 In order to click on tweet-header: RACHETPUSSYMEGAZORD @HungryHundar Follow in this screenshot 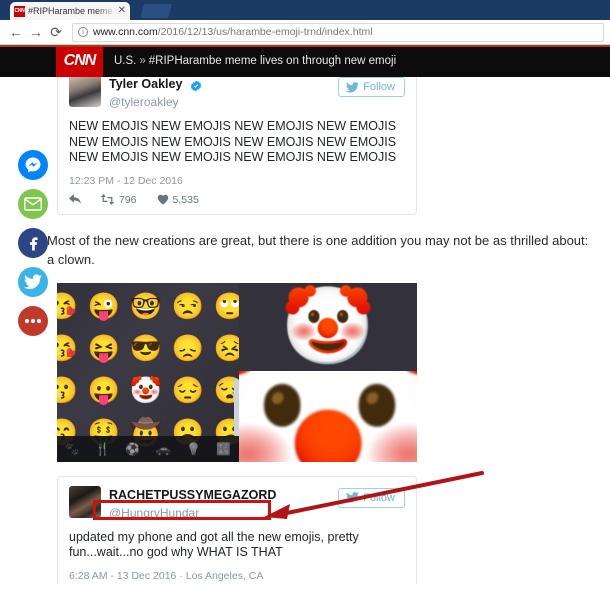, I will do `click(237, 503)`.